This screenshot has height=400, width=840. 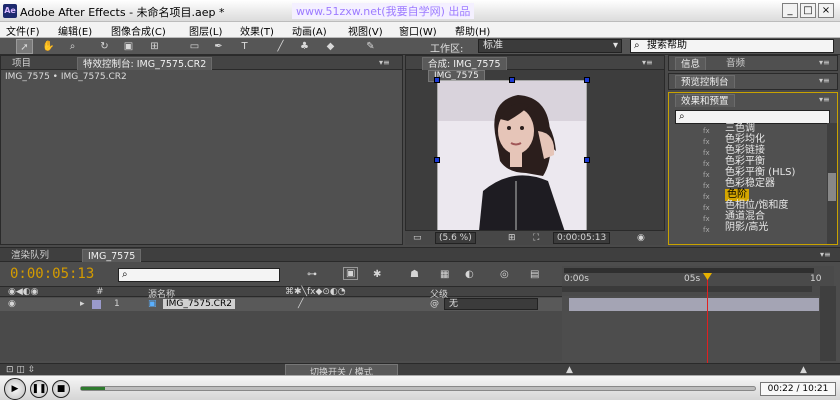 What do you see at coordinates (377, 274) in the screenshot?
I see `draft-3d-icon: ✱` at bounding box center [377, 274].